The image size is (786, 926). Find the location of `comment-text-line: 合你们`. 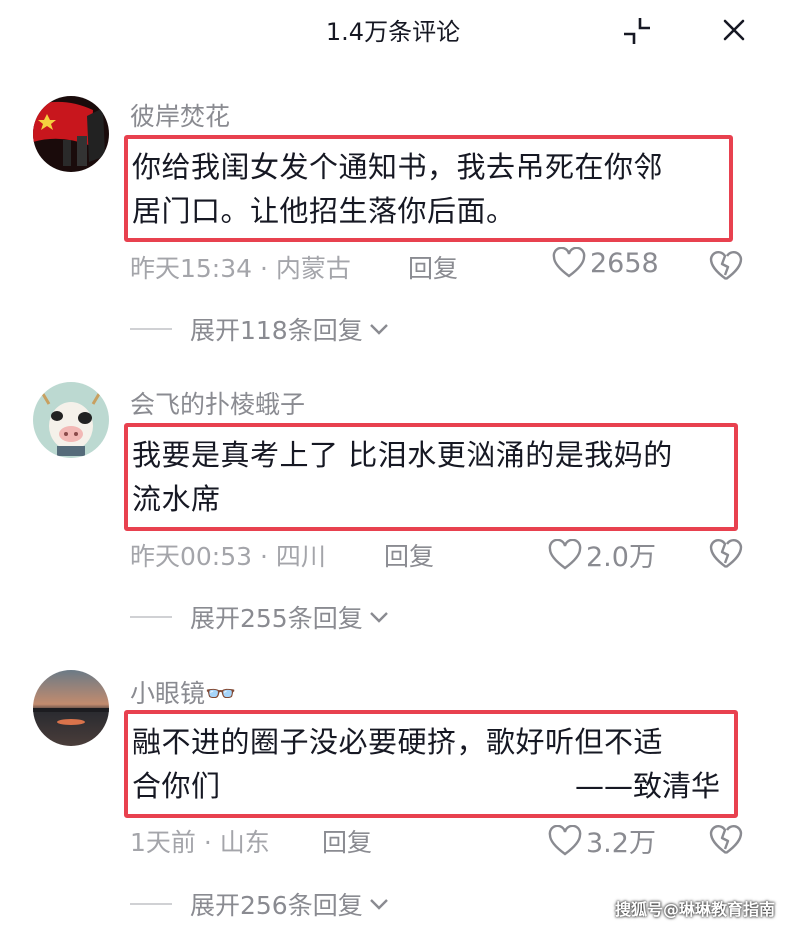

comment-text-line: 合你们 is located at coordinates (176, 786).